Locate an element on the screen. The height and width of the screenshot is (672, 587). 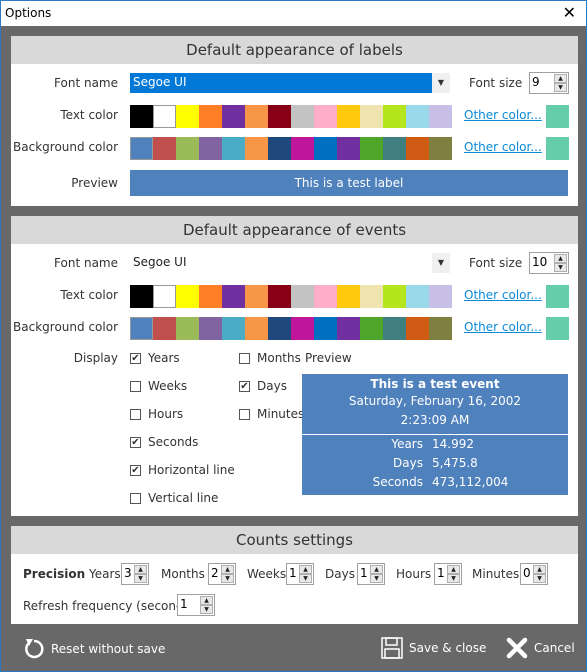
labels-font-name-combo: Segoe UI ▼ is located at coordinates (290, 83).